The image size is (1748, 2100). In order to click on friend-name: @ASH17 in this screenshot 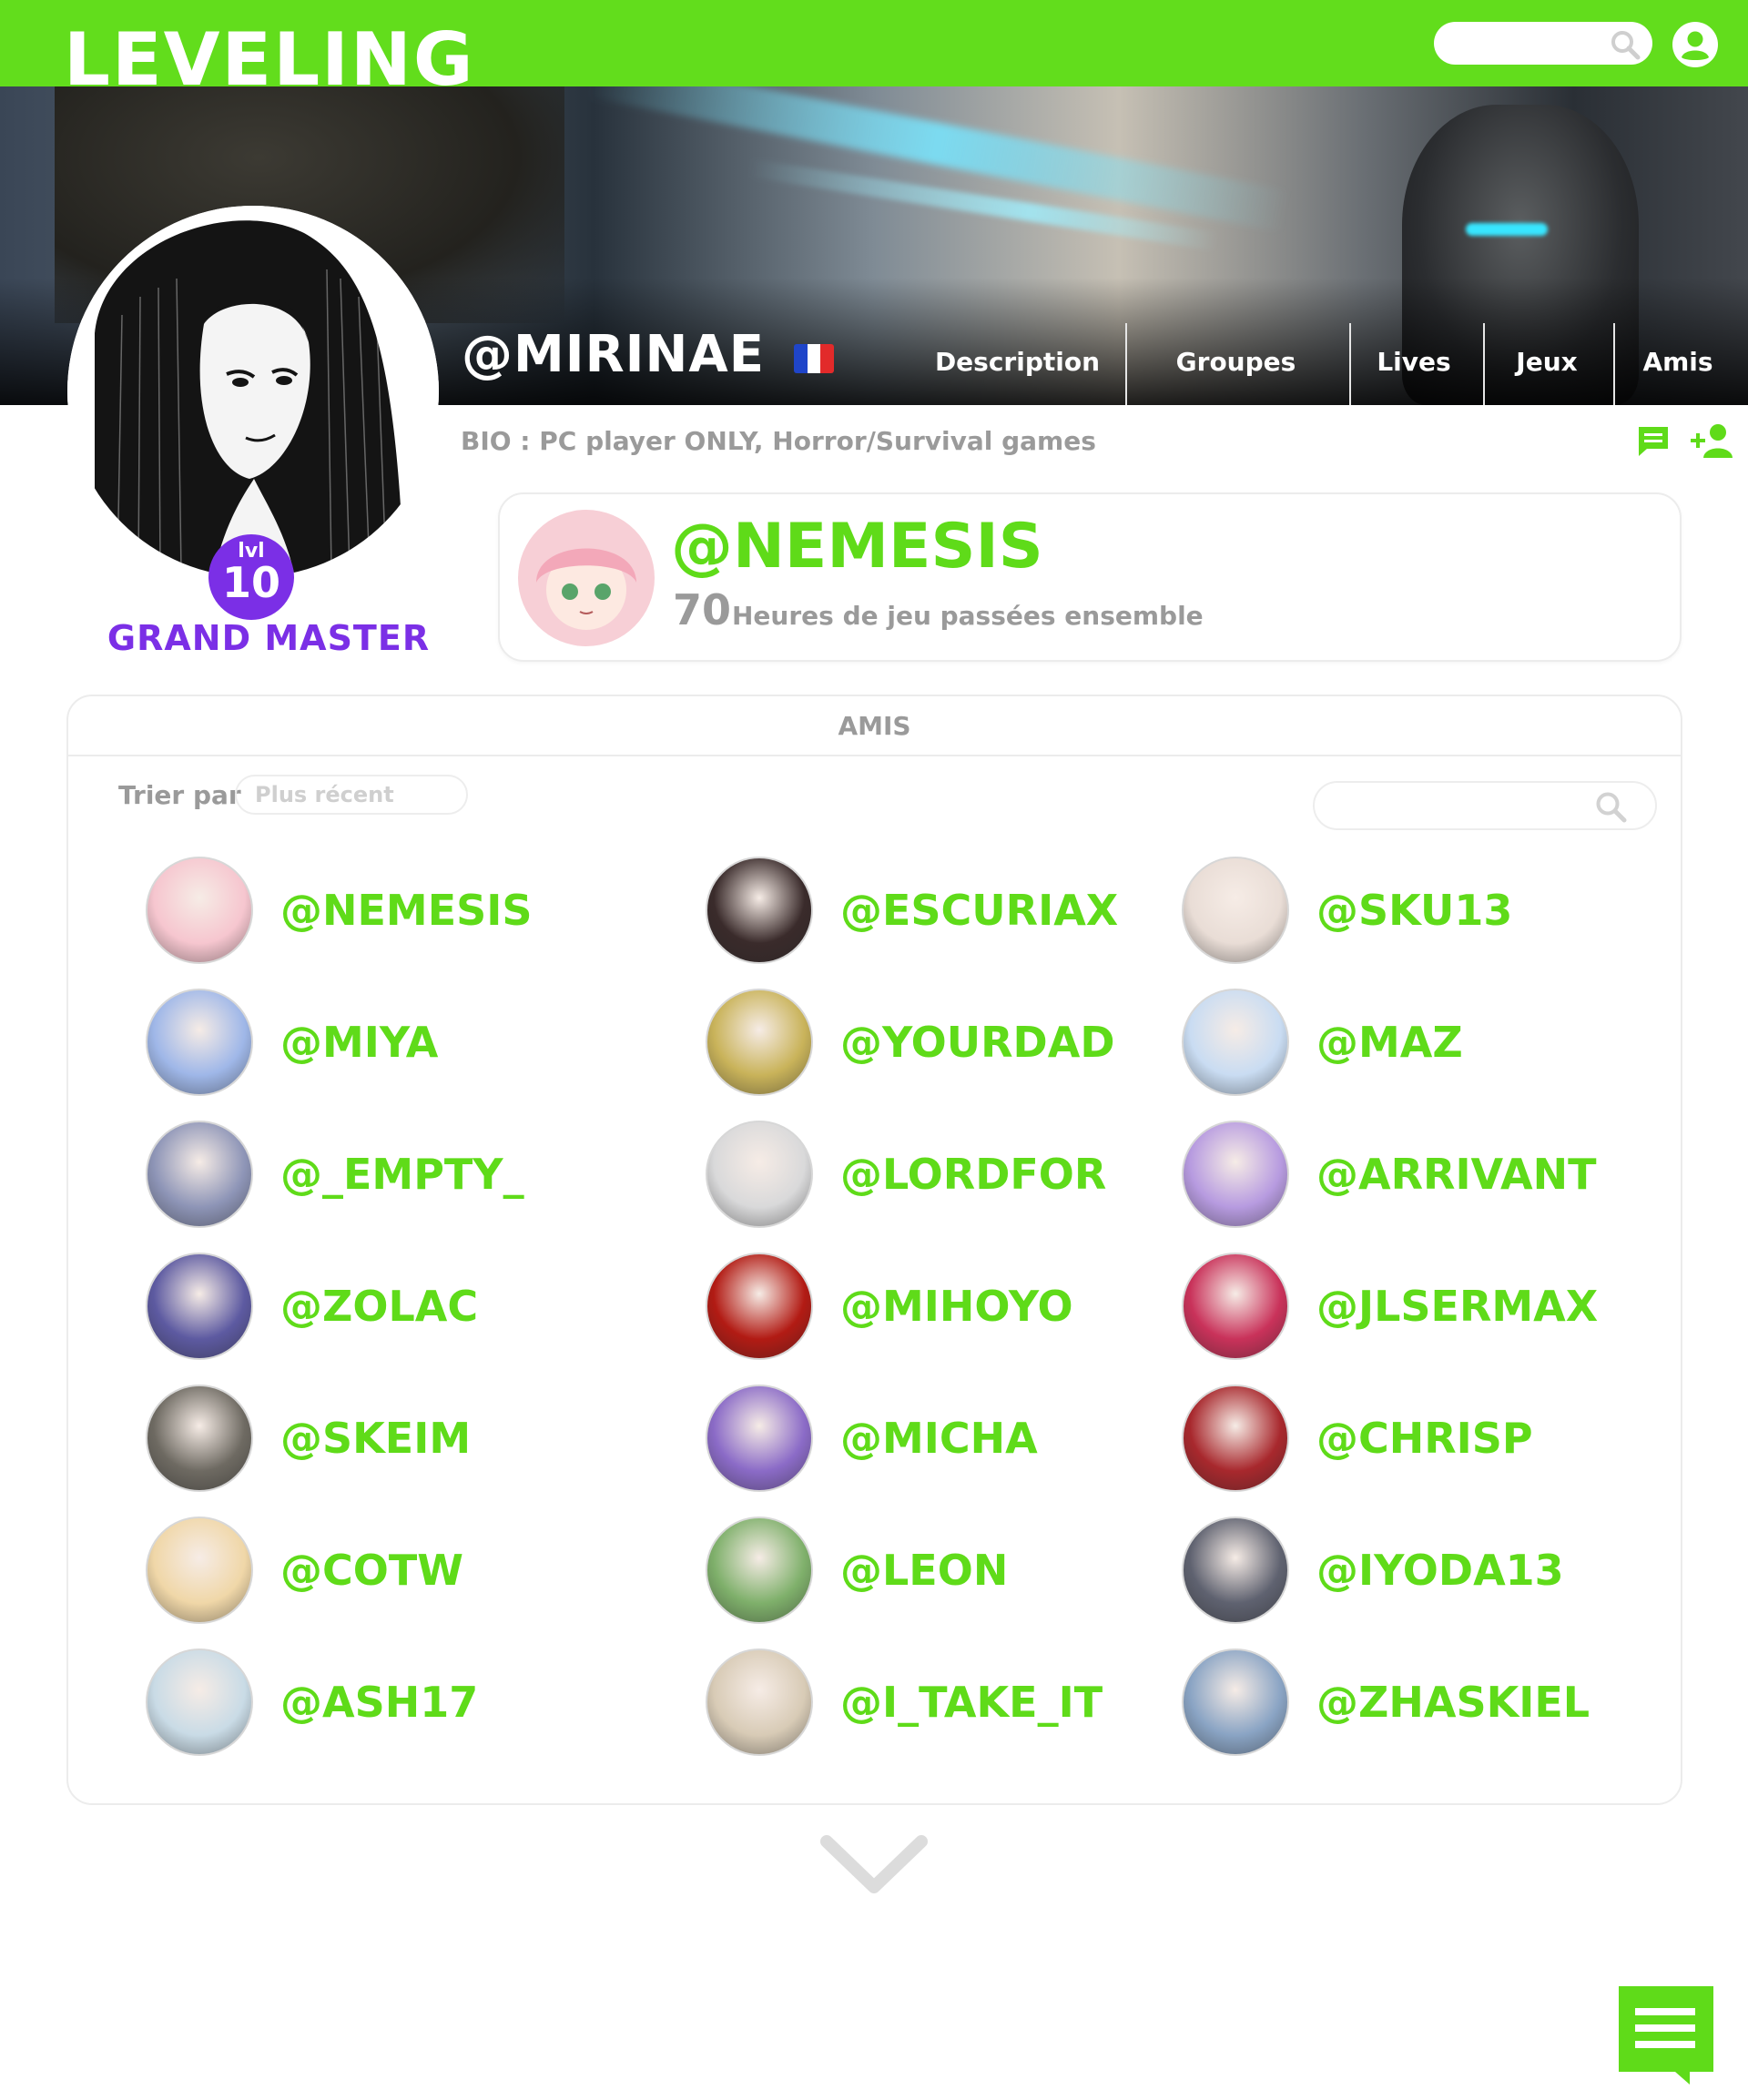, I will do `click(379, 1702)`.